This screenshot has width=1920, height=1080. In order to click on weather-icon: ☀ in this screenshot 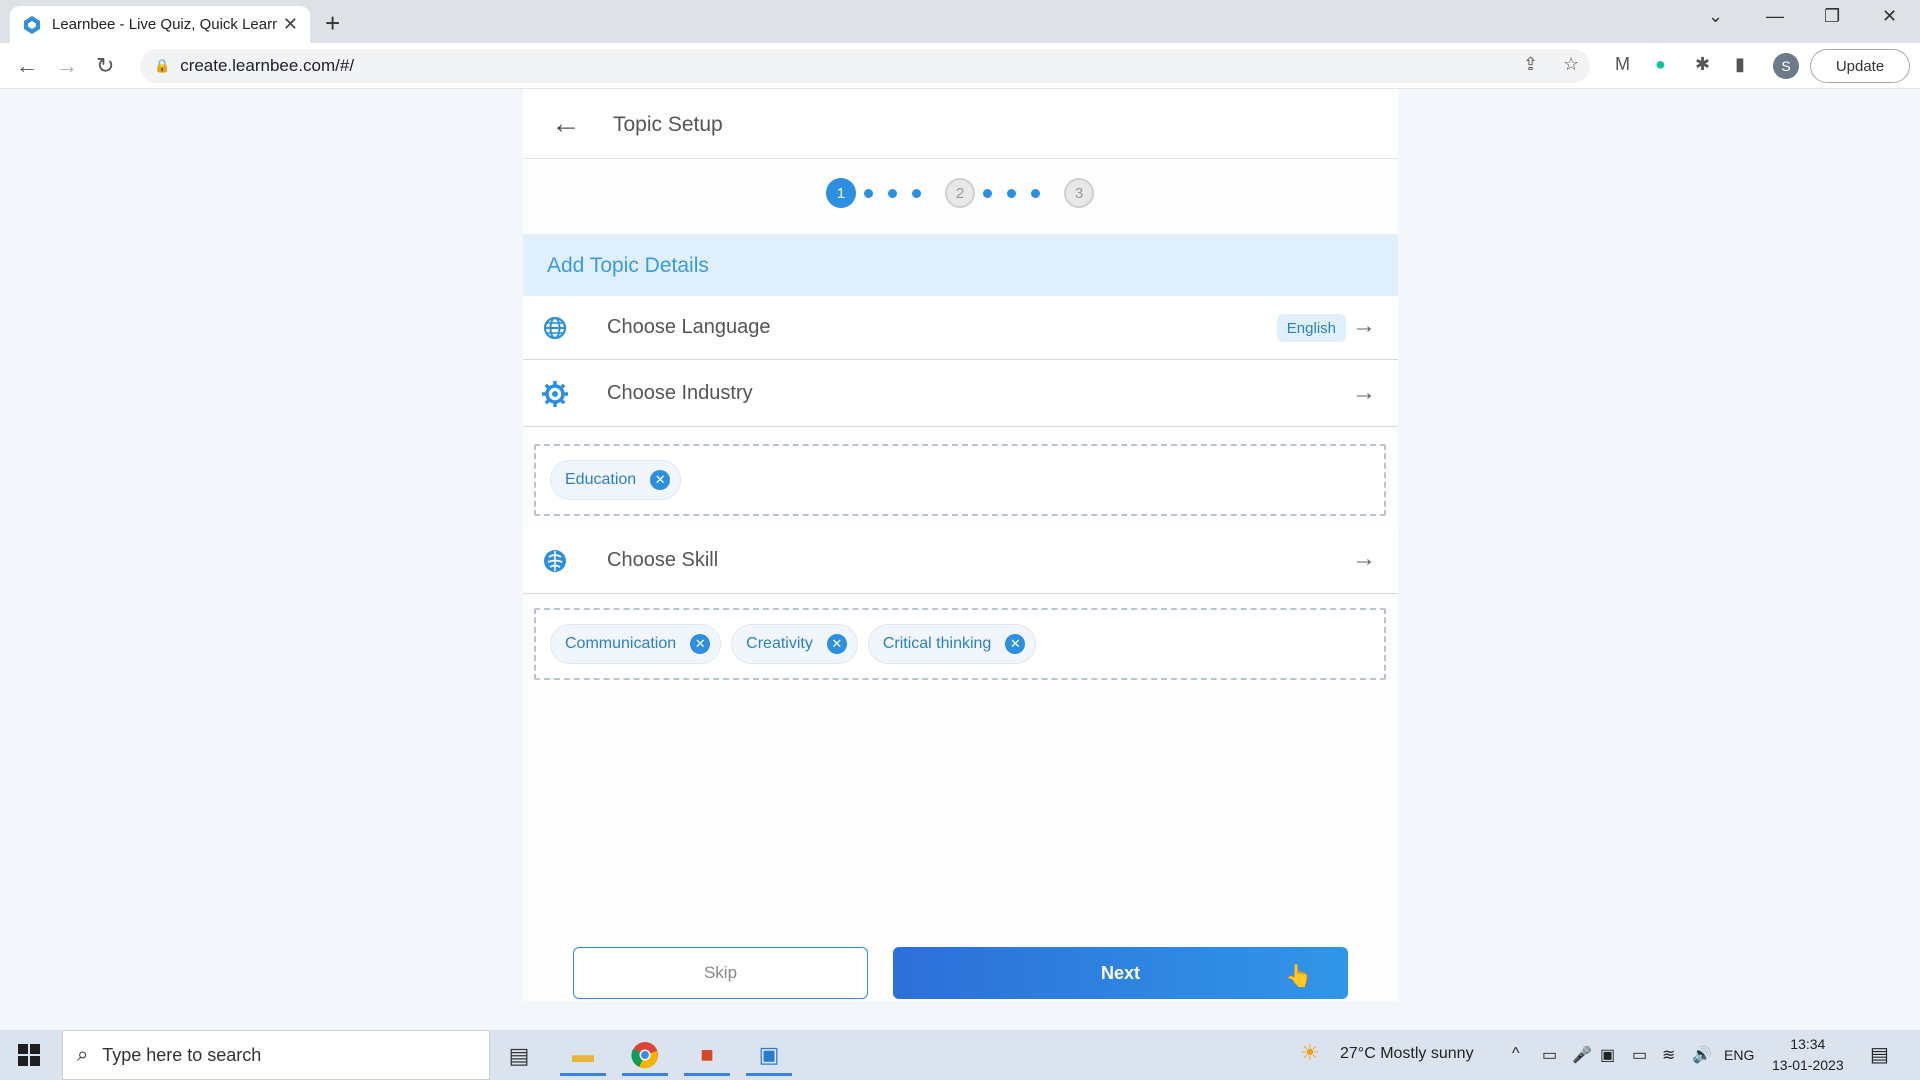, I will do `click(1310, 1052)`.